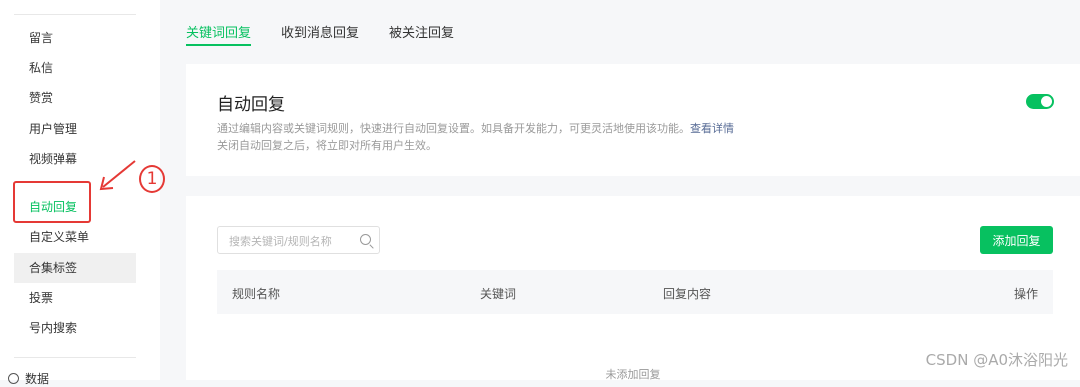  I want to click on sidebar-item-user-management: 用户管理, so click(75, 129).